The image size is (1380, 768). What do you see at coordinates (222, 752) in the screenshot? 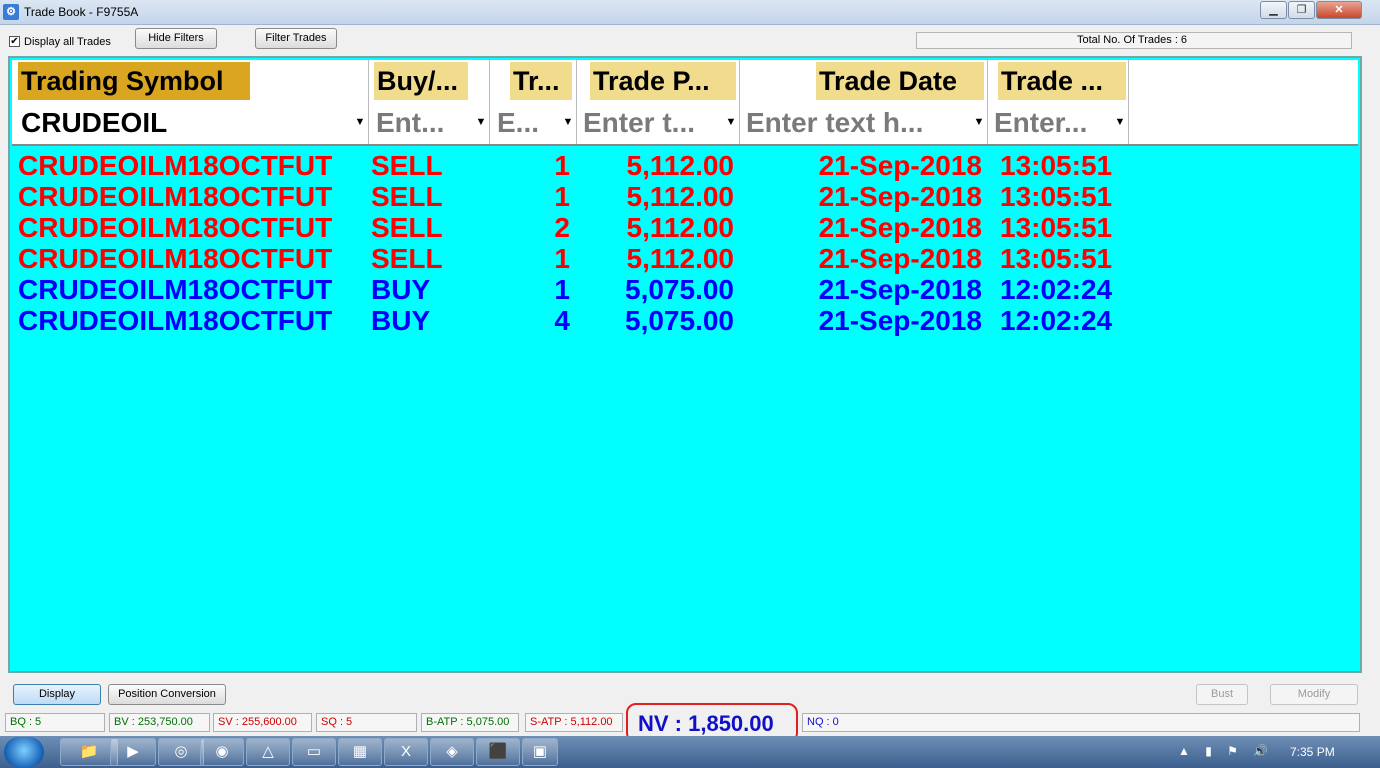
I see `chrome-icon: ◉` at bounding box center [222, 752].